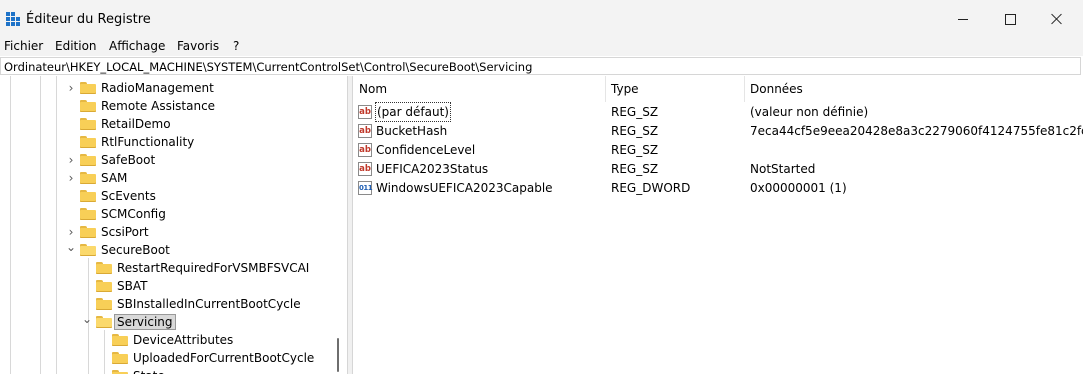 The width and height of the screenshot is (1083, 374). What do you see at coordinates (718, 112) in the screenshot?
I see `value-row: ab (par défaut) REG_SZ (valeur non définie)` at bounding box center [718, 112].